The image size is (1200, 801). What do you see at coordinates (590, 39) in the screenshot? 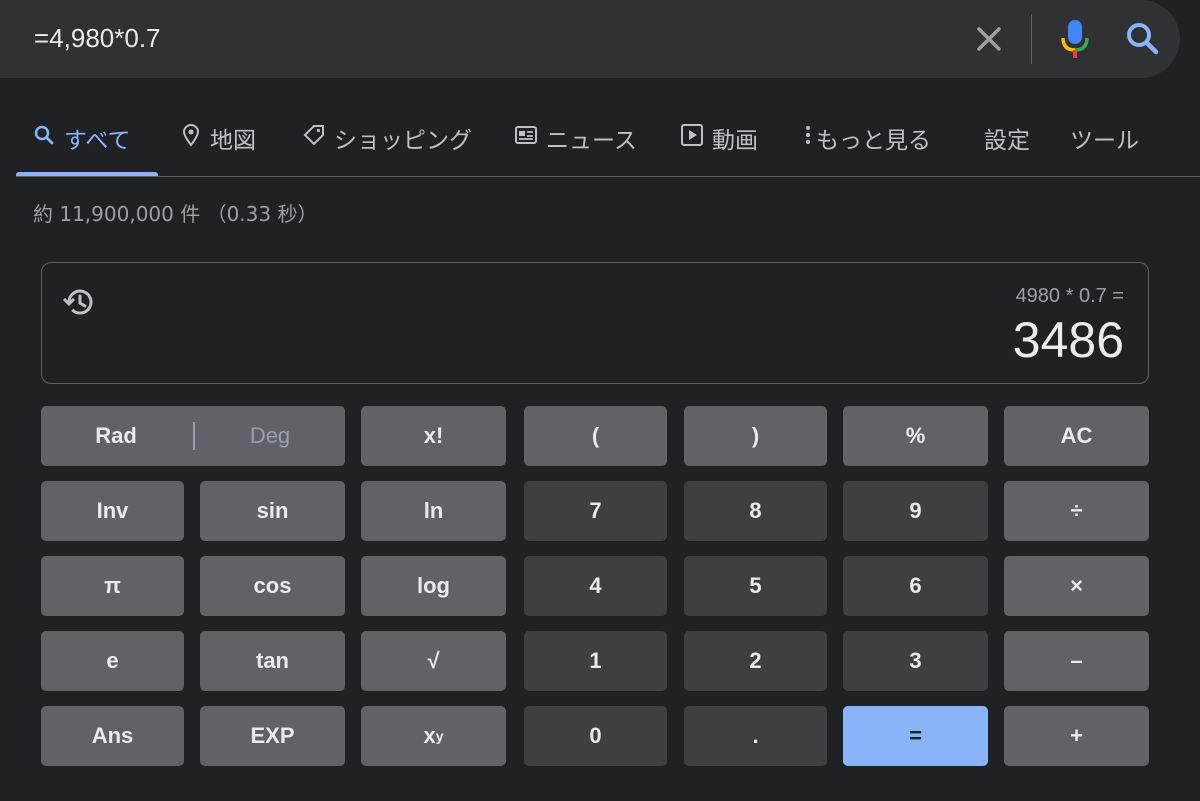
I see `search-bar: =4,980*0.7` at bounding box center [590, 39].